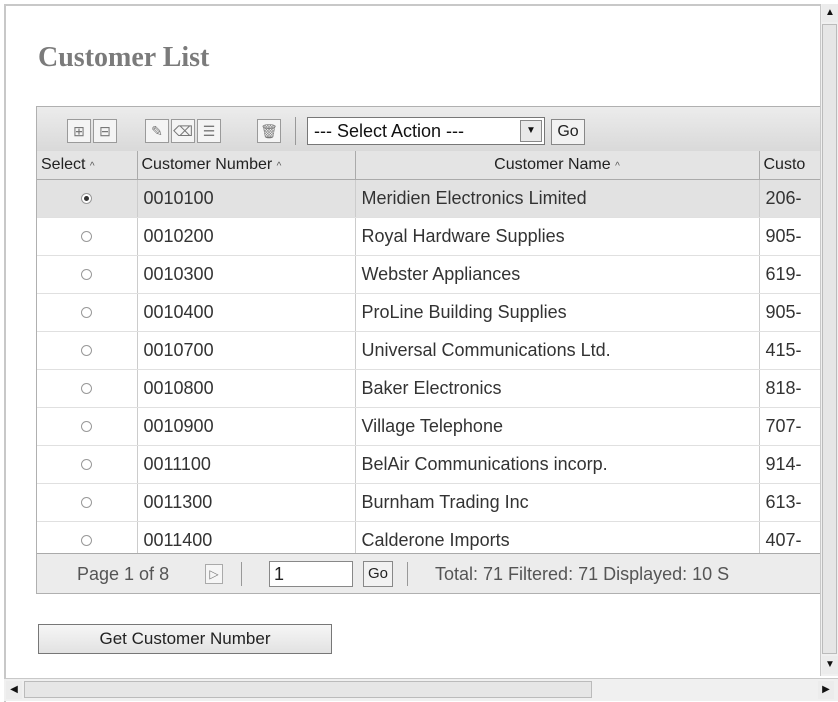 The width and height of the screenshot is (838, 702). Describe the element at coordinates (792, 426) in the screenshot. I see `customer-phone-cell: 707-` at that location.